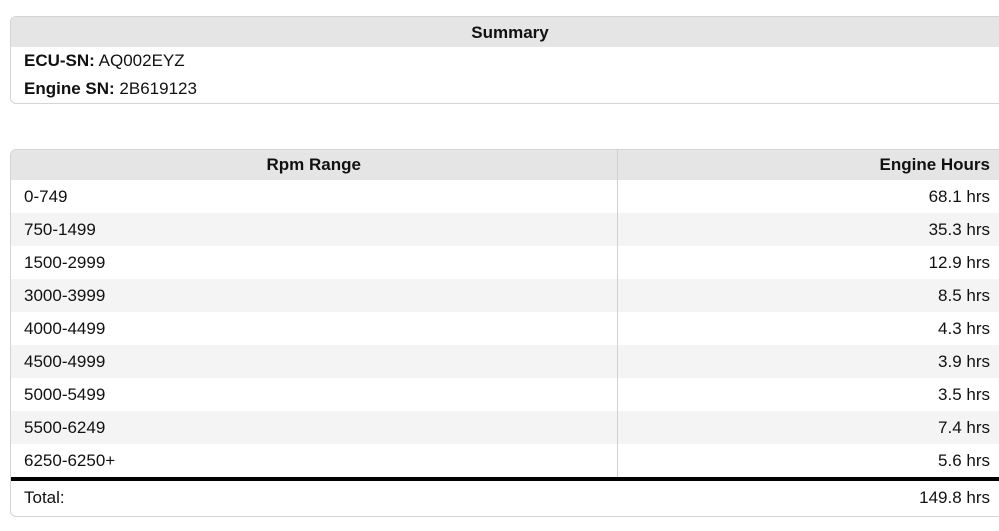  I want to click on ecu-sn-row: ECU-SN: AQ002EYZ, so click(505, 61).